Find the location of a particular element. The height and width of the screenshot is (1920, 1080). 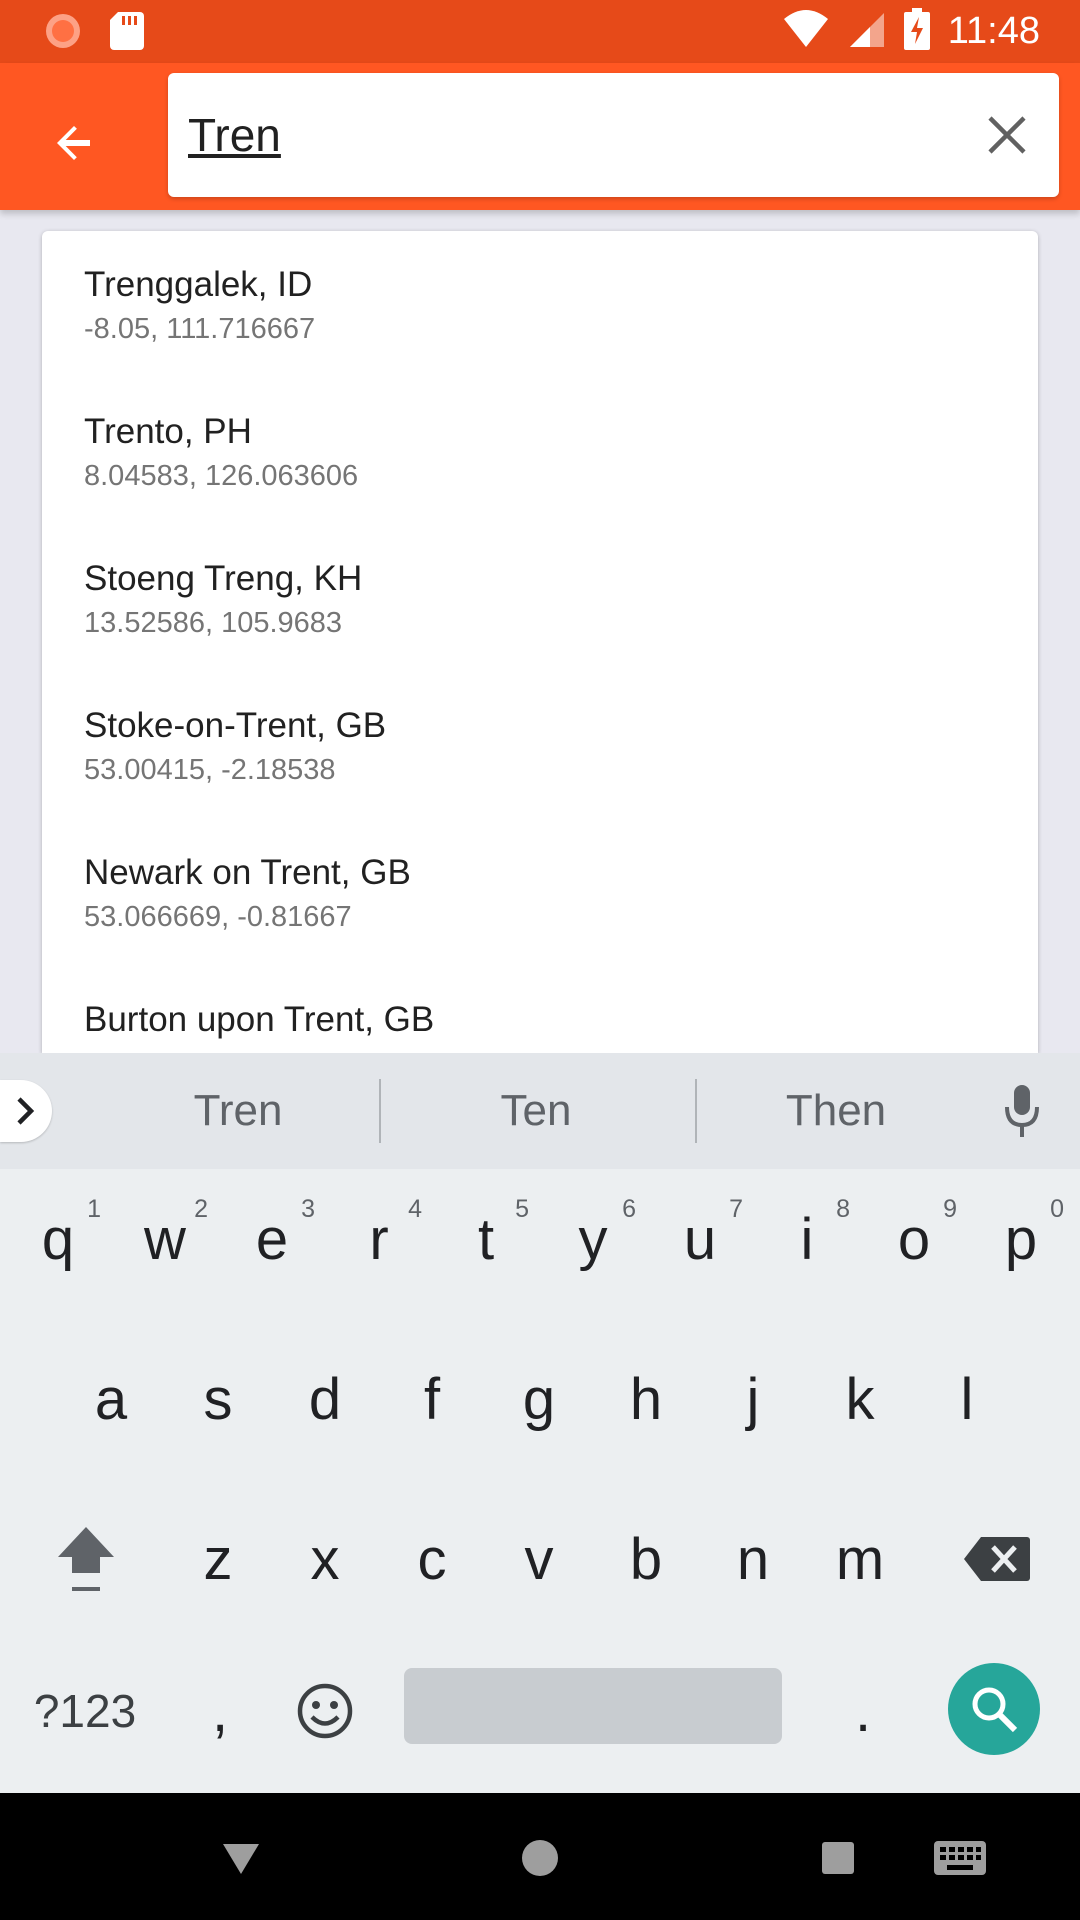

key-u: u7 is located at coordinates (700, 1239).